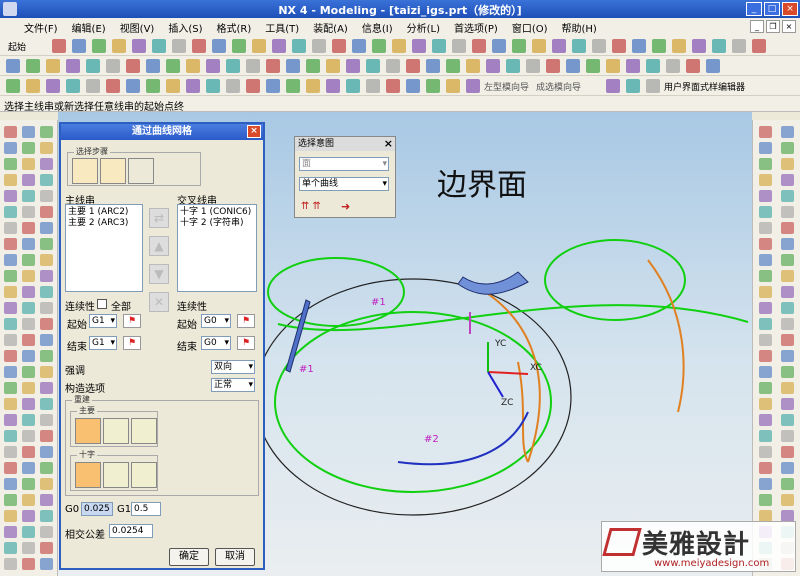 This screenshot has height=576, width=800. Describe the element at coordinates (506, 86) in the screenshot. I see `guide-link-1: 左型模向导` at that location.